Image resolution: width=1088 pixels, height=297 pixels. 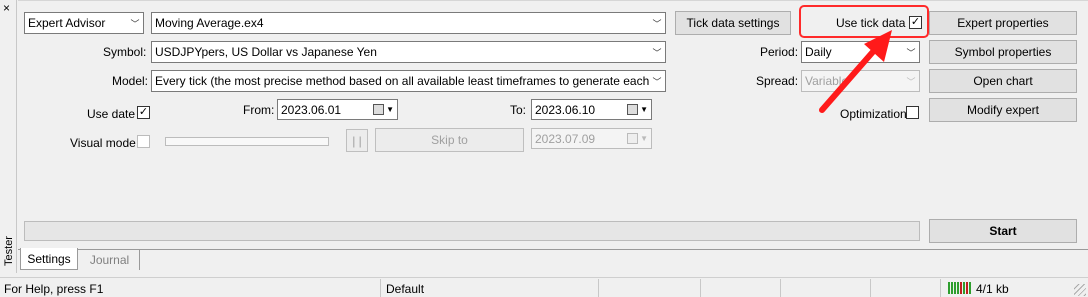 I want to click on tab-settings-label: Settings, so click(x=49, y=258).